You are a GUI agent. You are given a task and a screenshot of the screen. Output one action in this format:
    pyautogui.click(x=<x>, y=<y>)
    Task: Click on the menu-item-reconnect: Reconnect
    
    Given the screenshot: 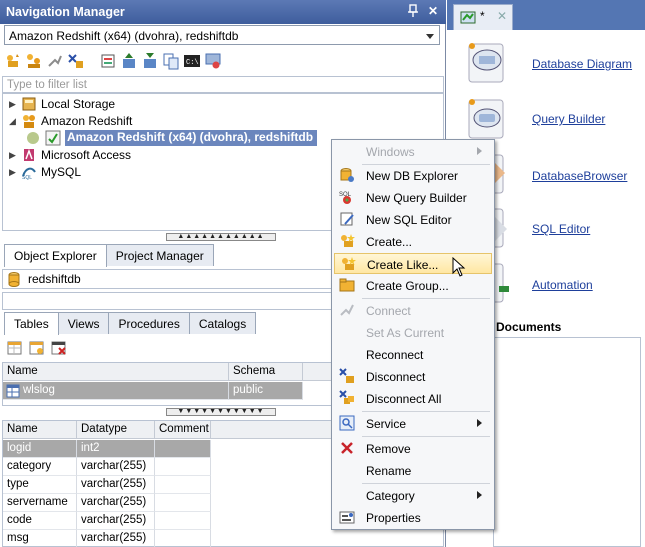 What is the action you would take?
    pyautogui.click(x=413, y=354)
    